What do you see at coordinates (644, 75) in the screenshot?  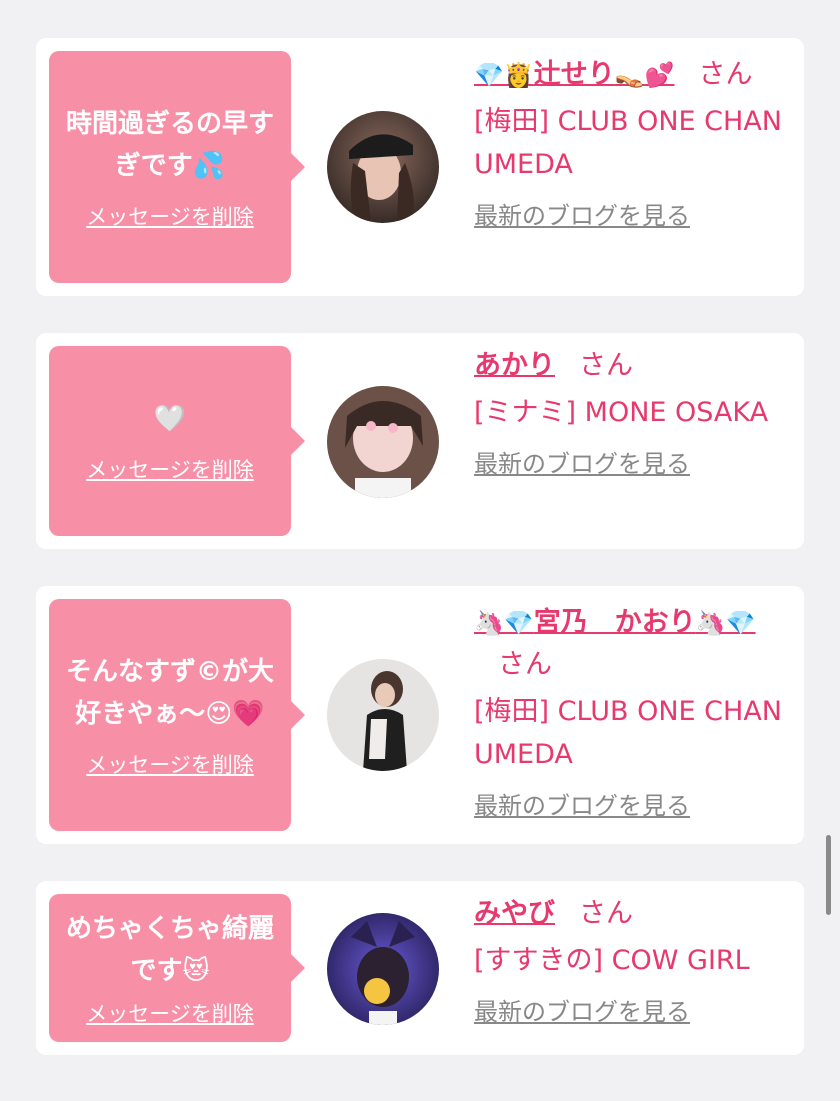 I see `name-suffix-emoji: 👡💕` at bounding box center [644, 75].